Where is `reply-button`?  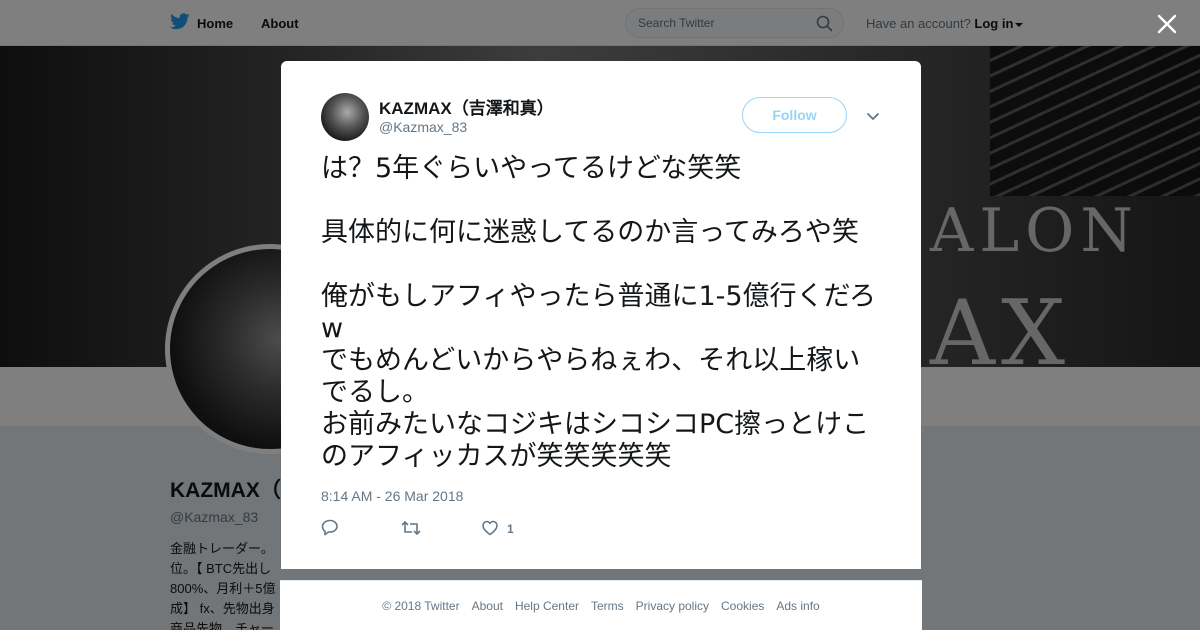 reply-button is located at coordinates (361, 529).